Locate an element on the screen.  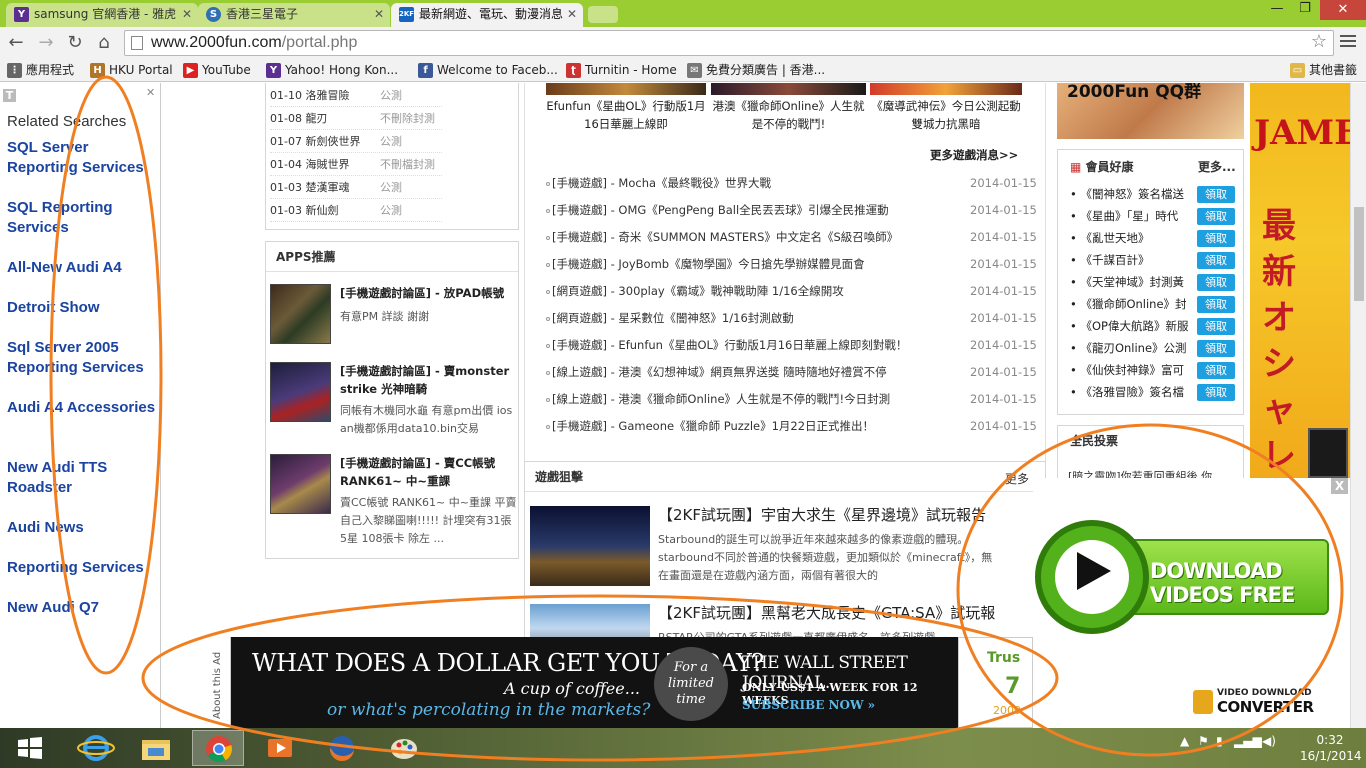
related-link: All-New Audi A4 is located at coordinates (82, 268).